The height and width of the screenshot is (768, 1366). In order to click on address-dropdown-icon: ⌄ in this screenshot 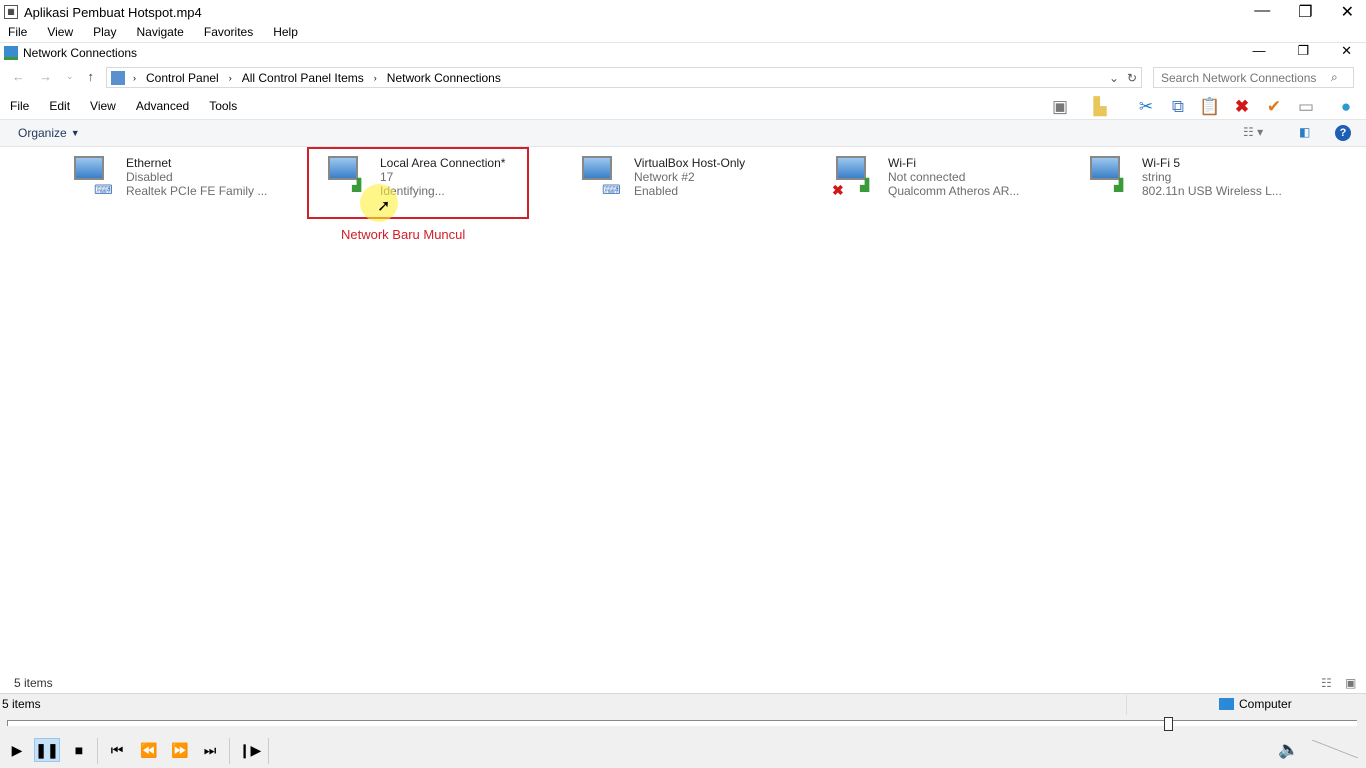, I will do `click(1114, 78)`.